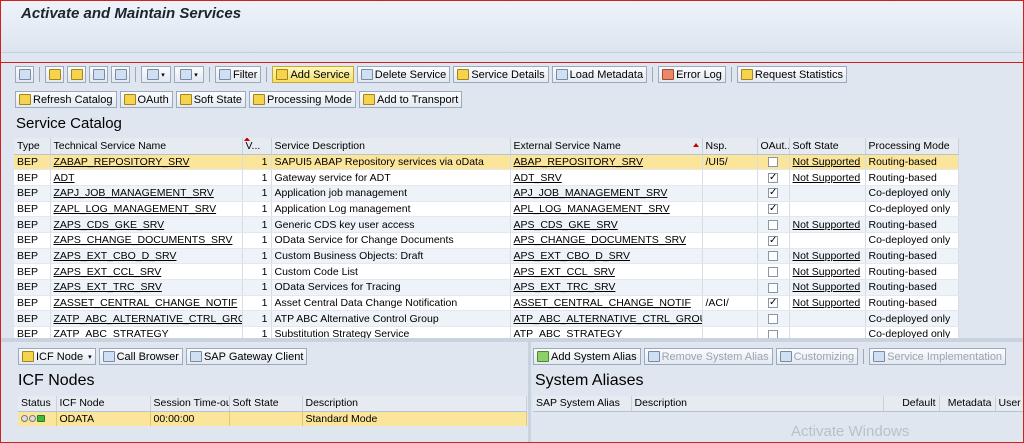 The width and height of the screenshot is (1024, 443). What do you see at coordinates (730, 146) in the screenshot?
I see `col-namespace: Nsp.` at bounding box center [730, 146].